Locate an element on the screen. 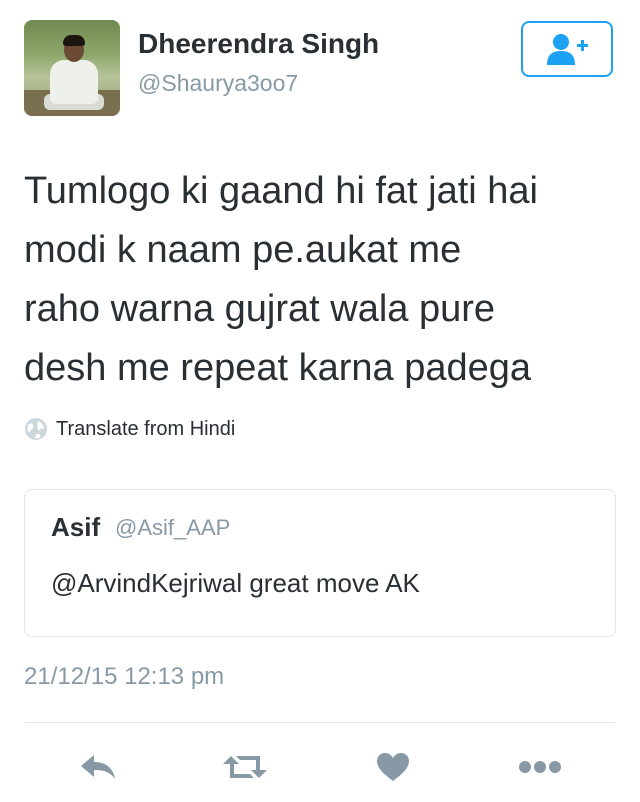  more-icon is located at coordinates (540, 767).